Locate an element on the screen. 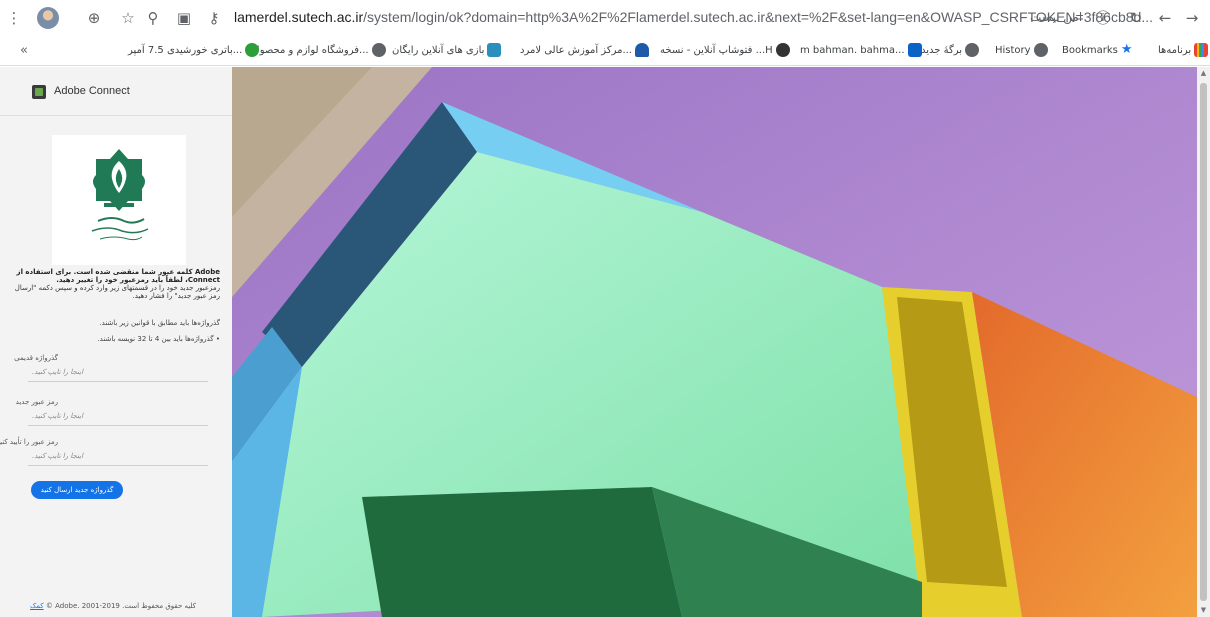 This screenshot has height=617, width=1210. bookmark-label: برگهٔ جدید is located at coordinates (942, 50).